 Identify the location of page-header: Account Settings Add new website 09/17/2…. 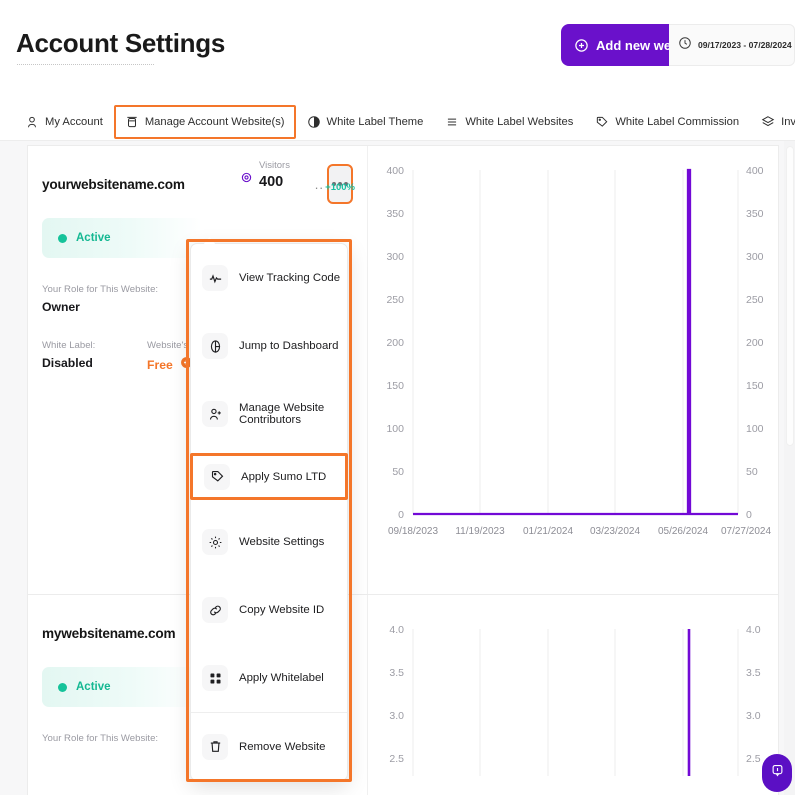
(397, 48).